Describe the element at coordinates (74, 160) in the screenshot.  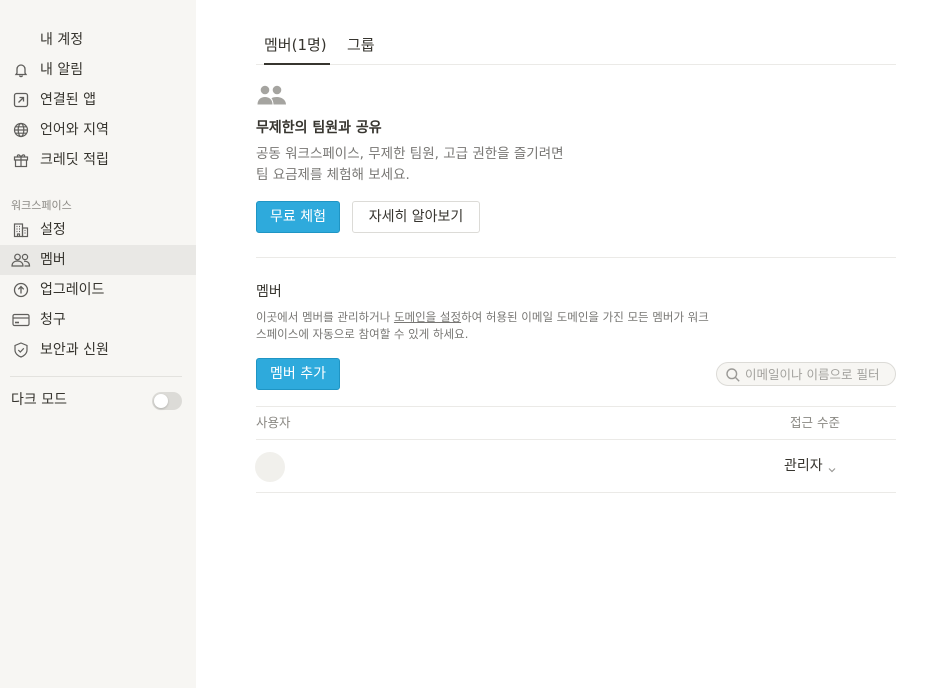
I see `sidebar-item-label: 크레딧 적립` at that location.